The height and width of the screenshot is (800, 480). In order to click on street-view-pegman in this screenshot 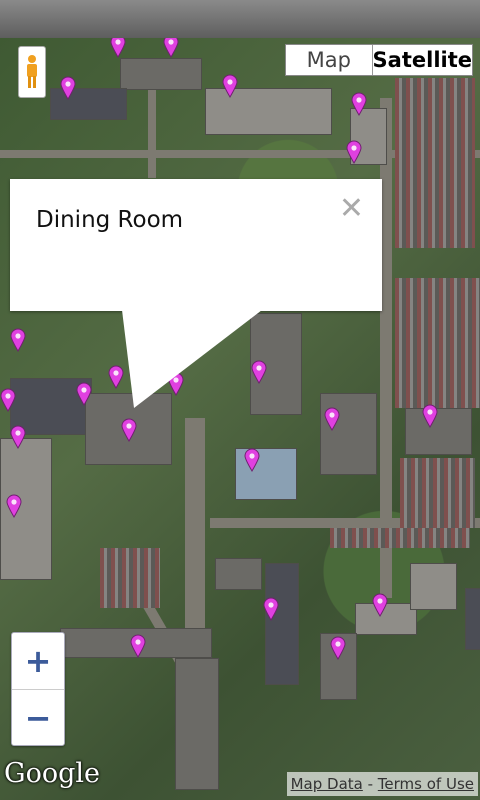, I will do `click(32, 72)`.